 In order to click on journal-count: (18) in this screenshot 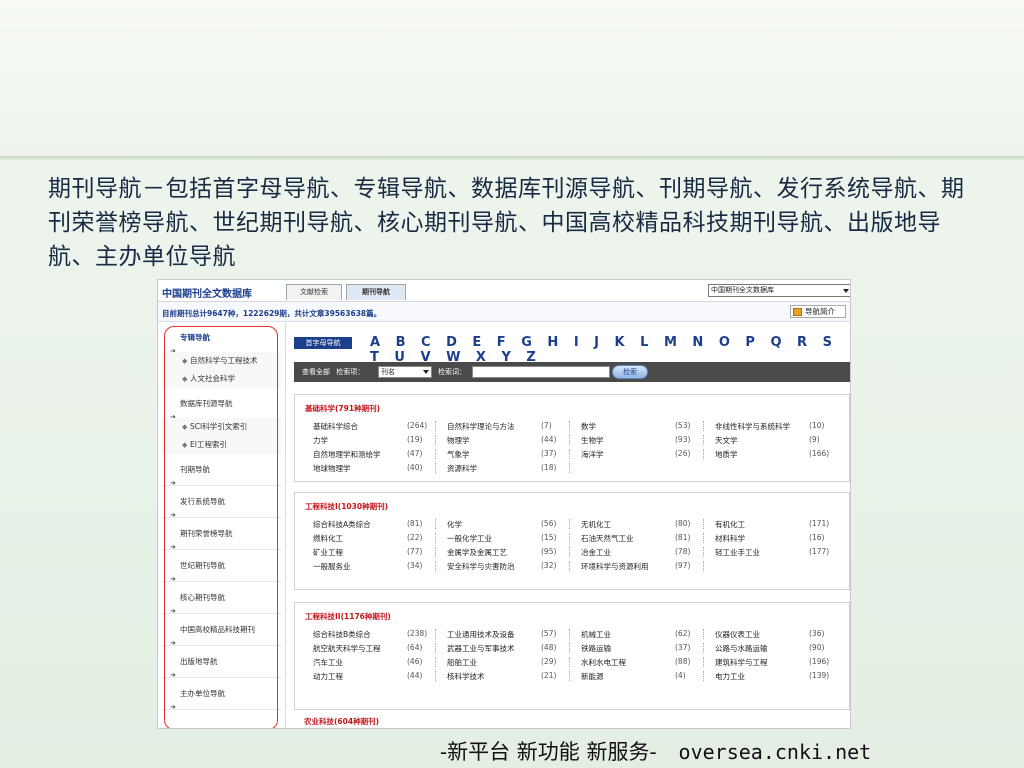, I will do `click(549, 467)`.